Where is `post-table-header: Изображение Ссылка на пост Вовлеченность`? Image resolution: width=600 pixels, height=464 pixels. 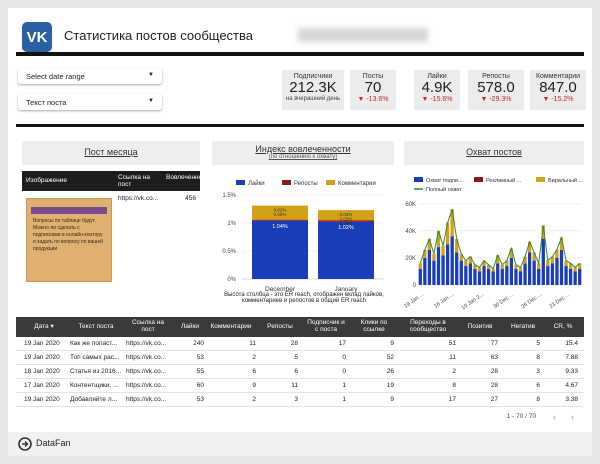
post-table-header: Изображение Ссылка на пост Вовлеченность is located at coordinates (117, 181).